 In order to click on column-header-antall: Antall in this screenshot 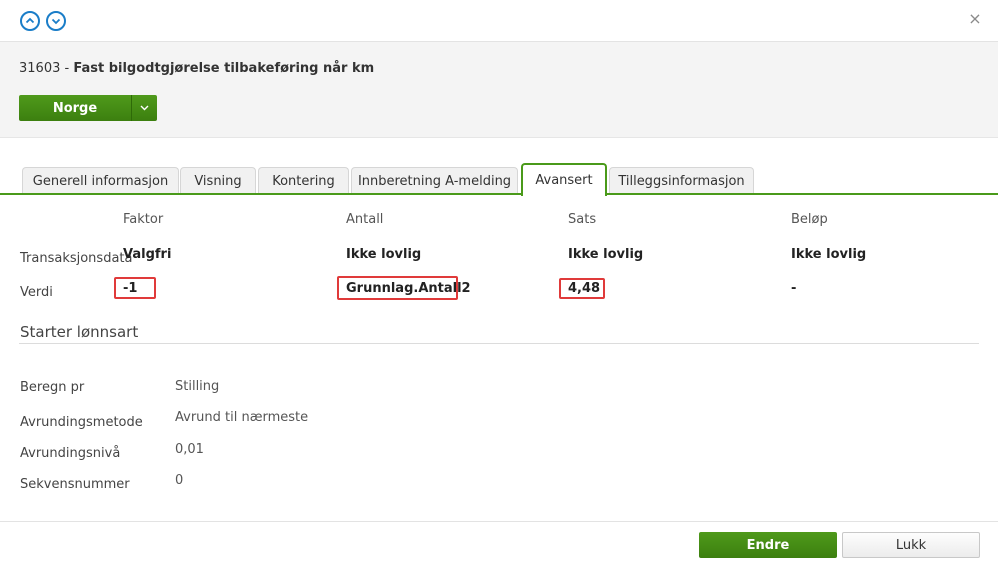, I will do `click(365, 219)`.